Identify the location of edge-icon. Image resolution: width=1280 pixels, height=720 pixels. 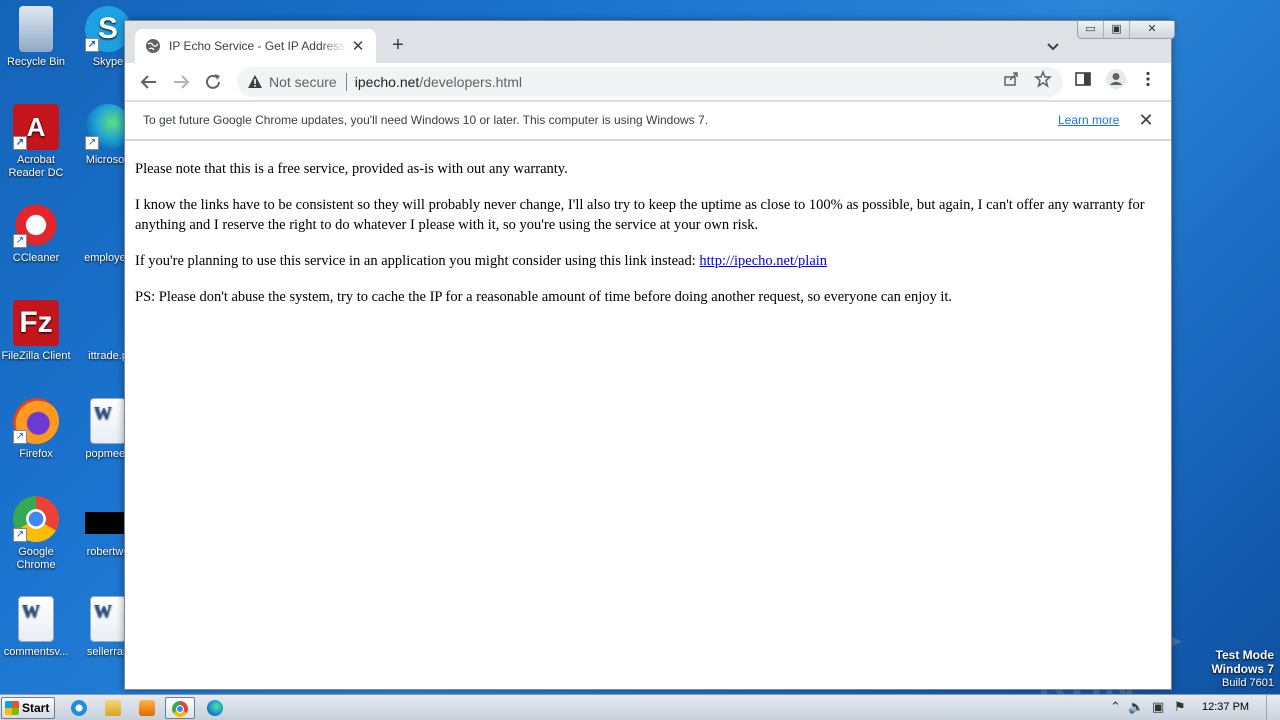
(215, 708).